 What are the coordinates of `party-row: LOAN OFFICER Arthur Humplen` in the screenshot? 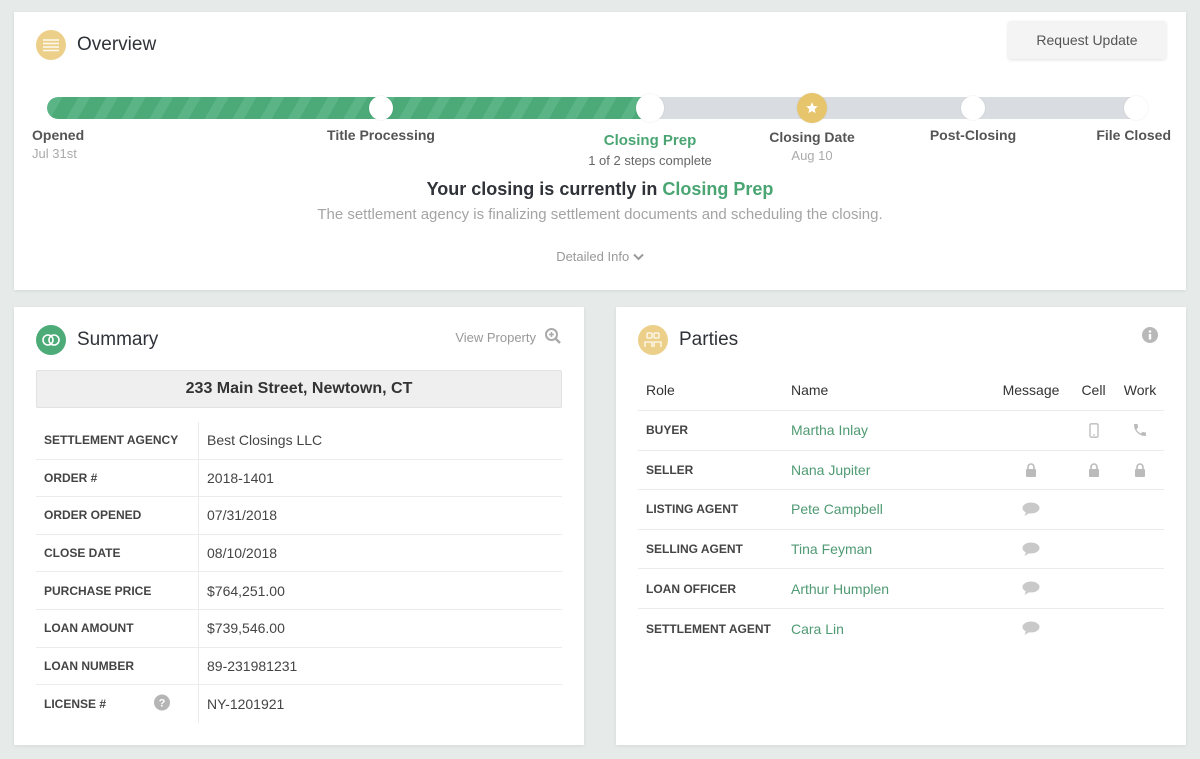 It's located at (901, 589).